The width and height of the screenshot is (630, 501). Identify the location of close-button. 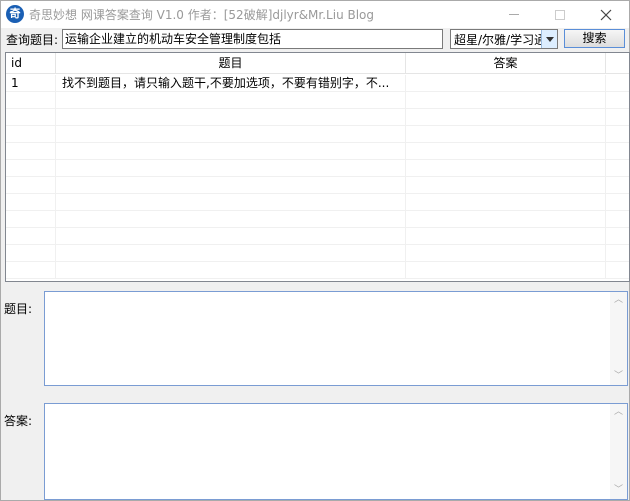
(606, 14).